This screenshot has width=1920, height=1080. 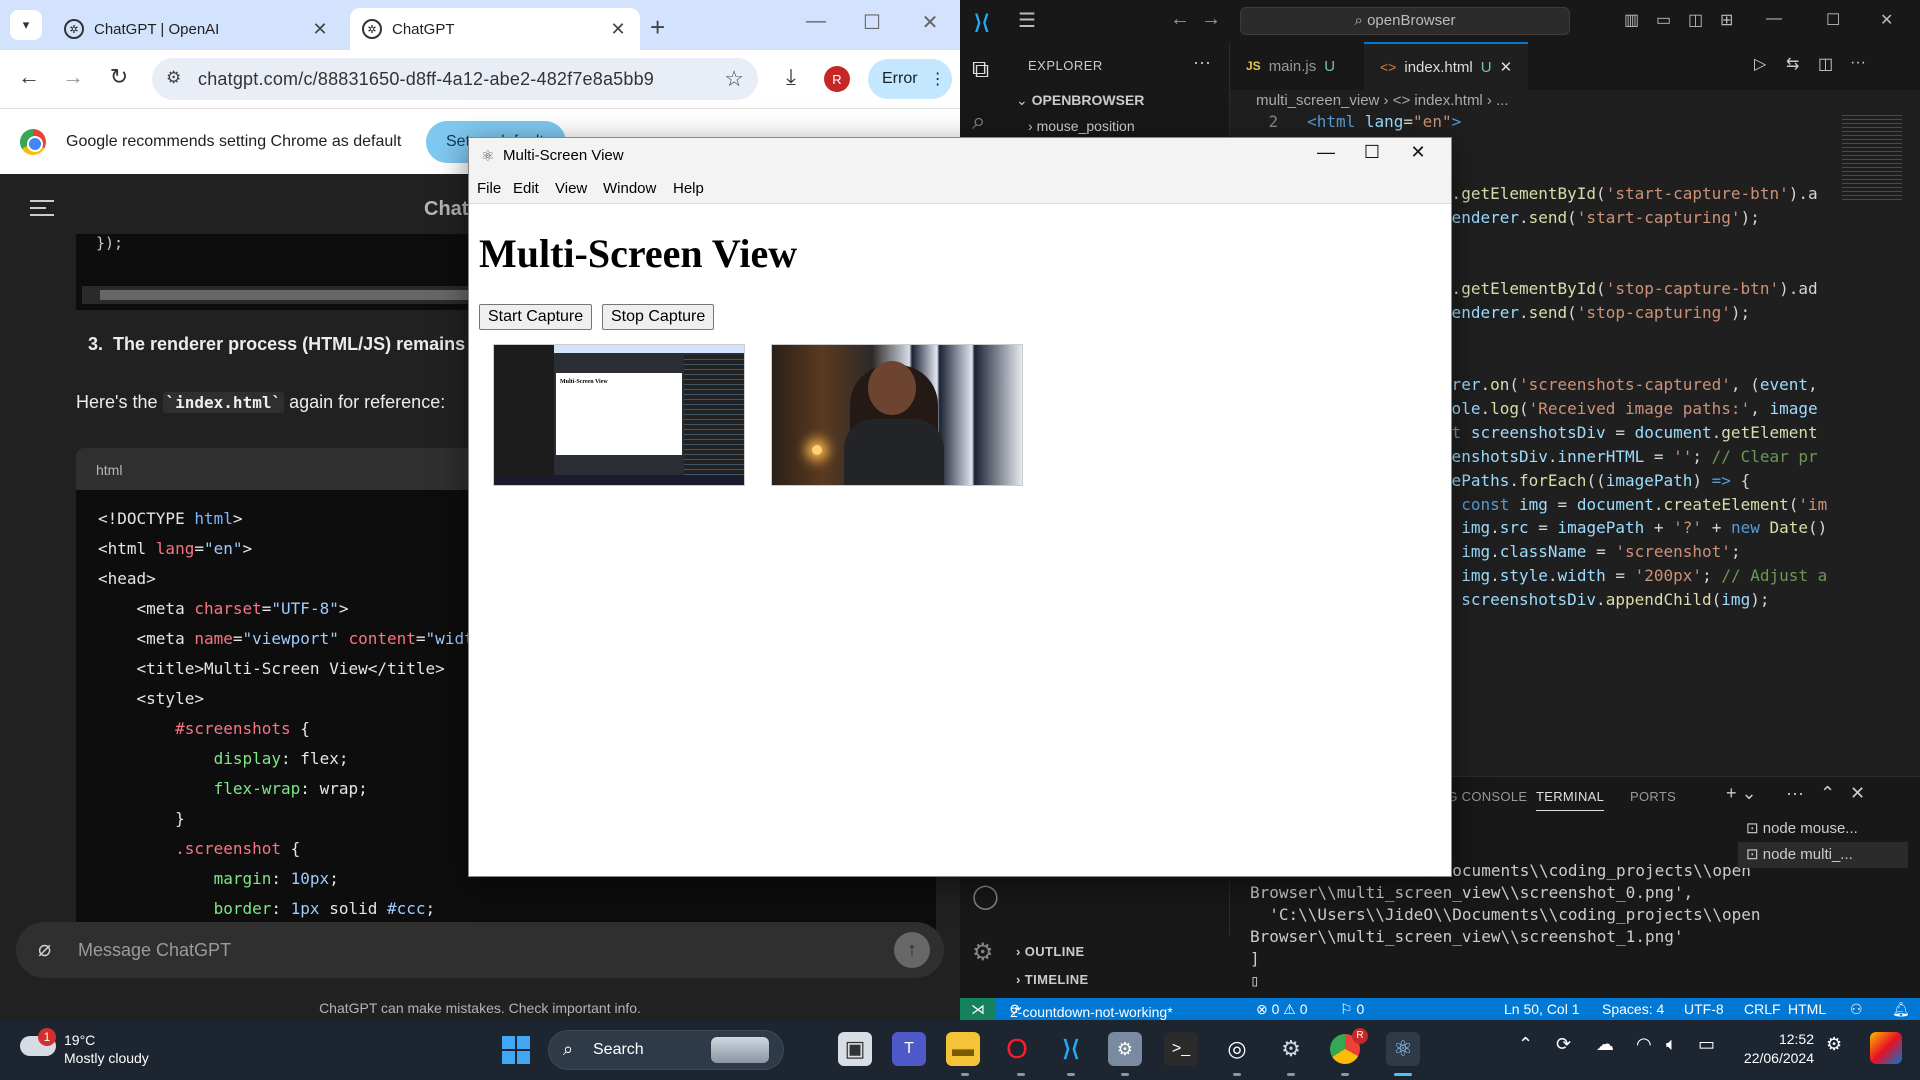 What do you see at coordinates (1901, 1009) in the screenshot?
I see `notifications-icon: 🔔︎` at bounding box center [1901, 1009].